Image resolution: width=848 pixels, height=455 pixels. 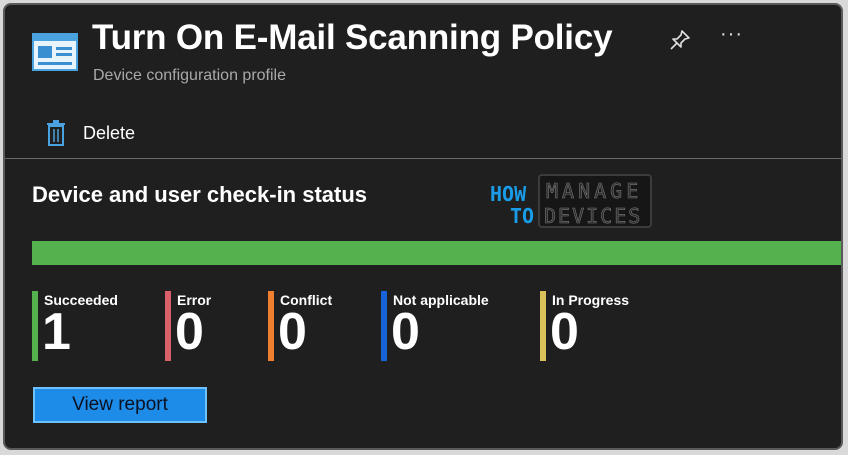 I want to click on watermark-logo: HOW TO MANAGE DEVICES, so click(x=571, y=201).